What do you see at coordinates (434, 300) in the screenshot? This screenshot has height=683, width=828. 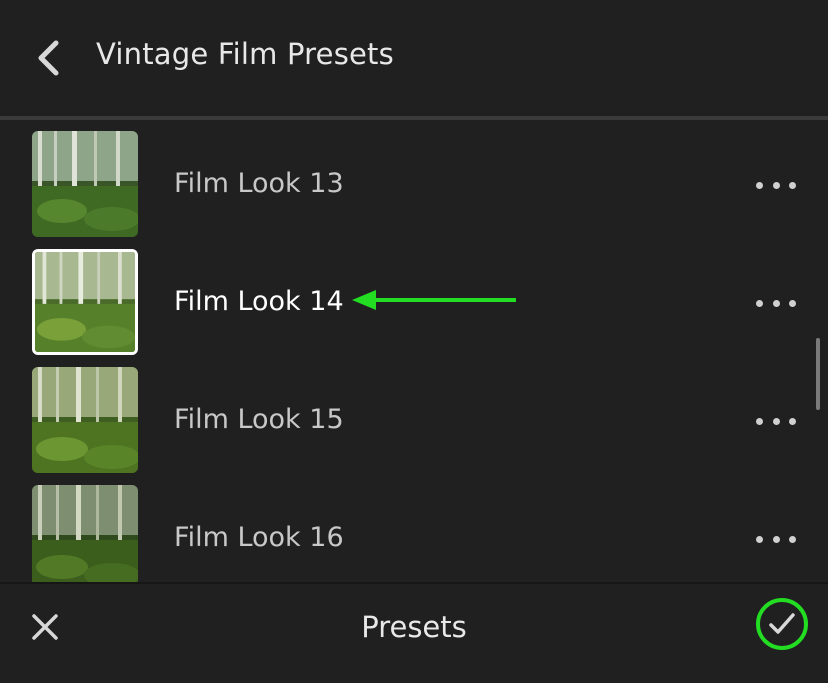 I see `arrow-left-icon` at bounding box center [434, 300].